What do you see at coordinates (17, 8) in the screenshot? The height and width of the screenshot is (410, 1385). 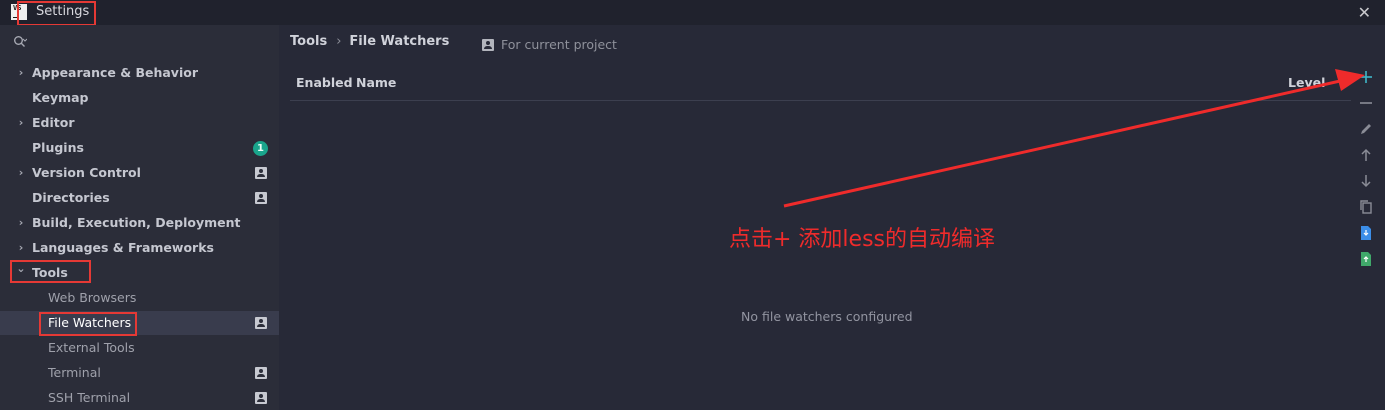 I see `app-logo-text: VS` at bounding box center [17, 8].